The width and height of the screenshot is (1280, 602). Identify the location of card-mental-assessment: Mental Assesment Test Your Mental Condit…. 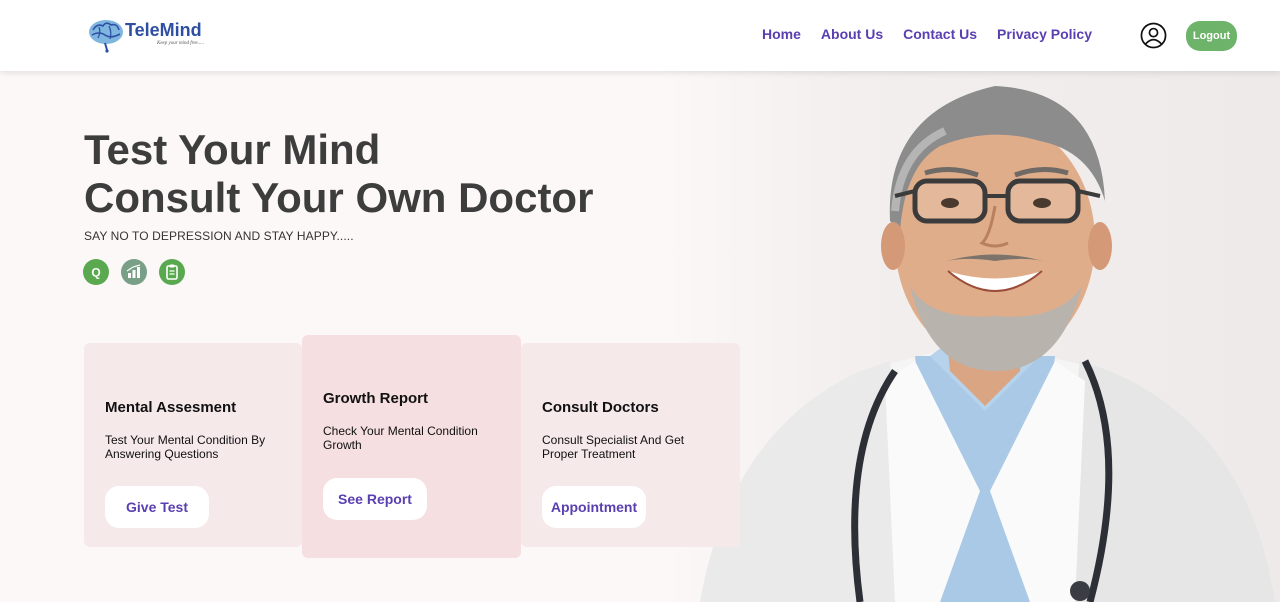
(193, 445).